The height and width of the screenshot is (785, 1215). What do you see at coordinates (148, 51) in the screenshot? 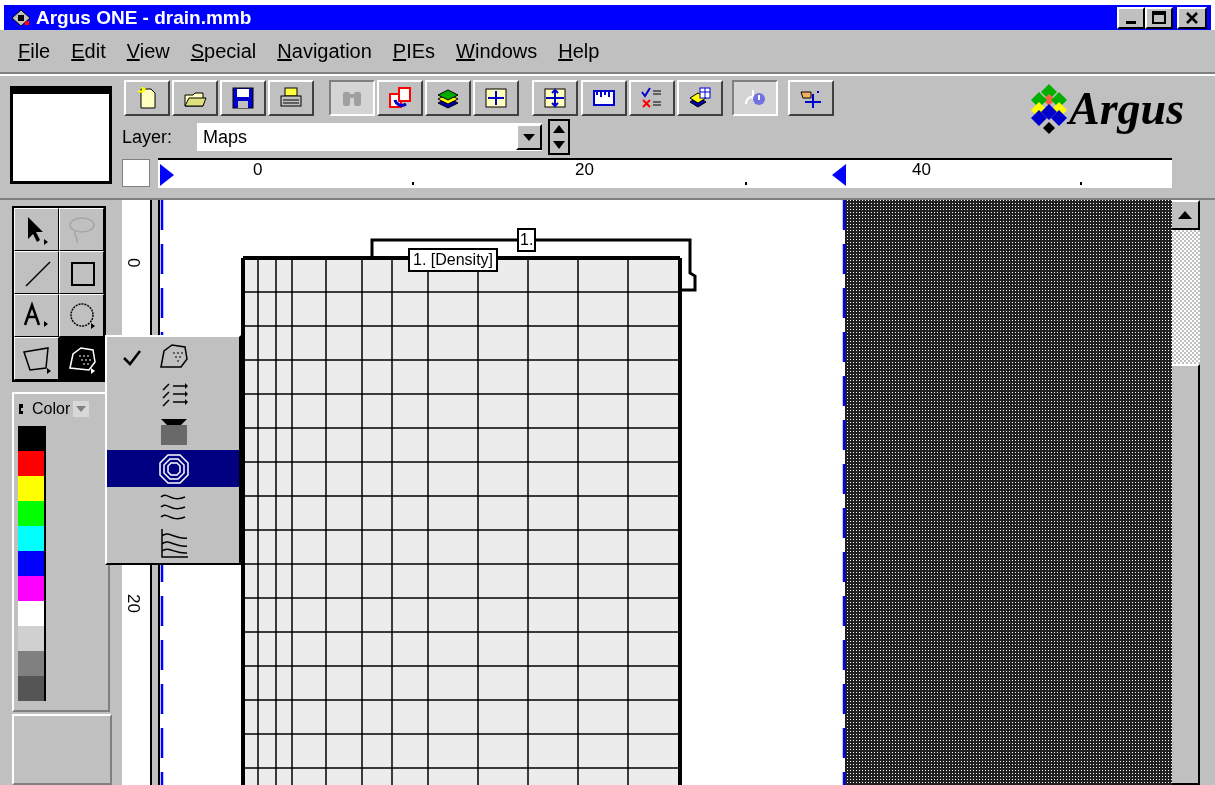
I see `menu-item: View` at bounding box center [148, 51].